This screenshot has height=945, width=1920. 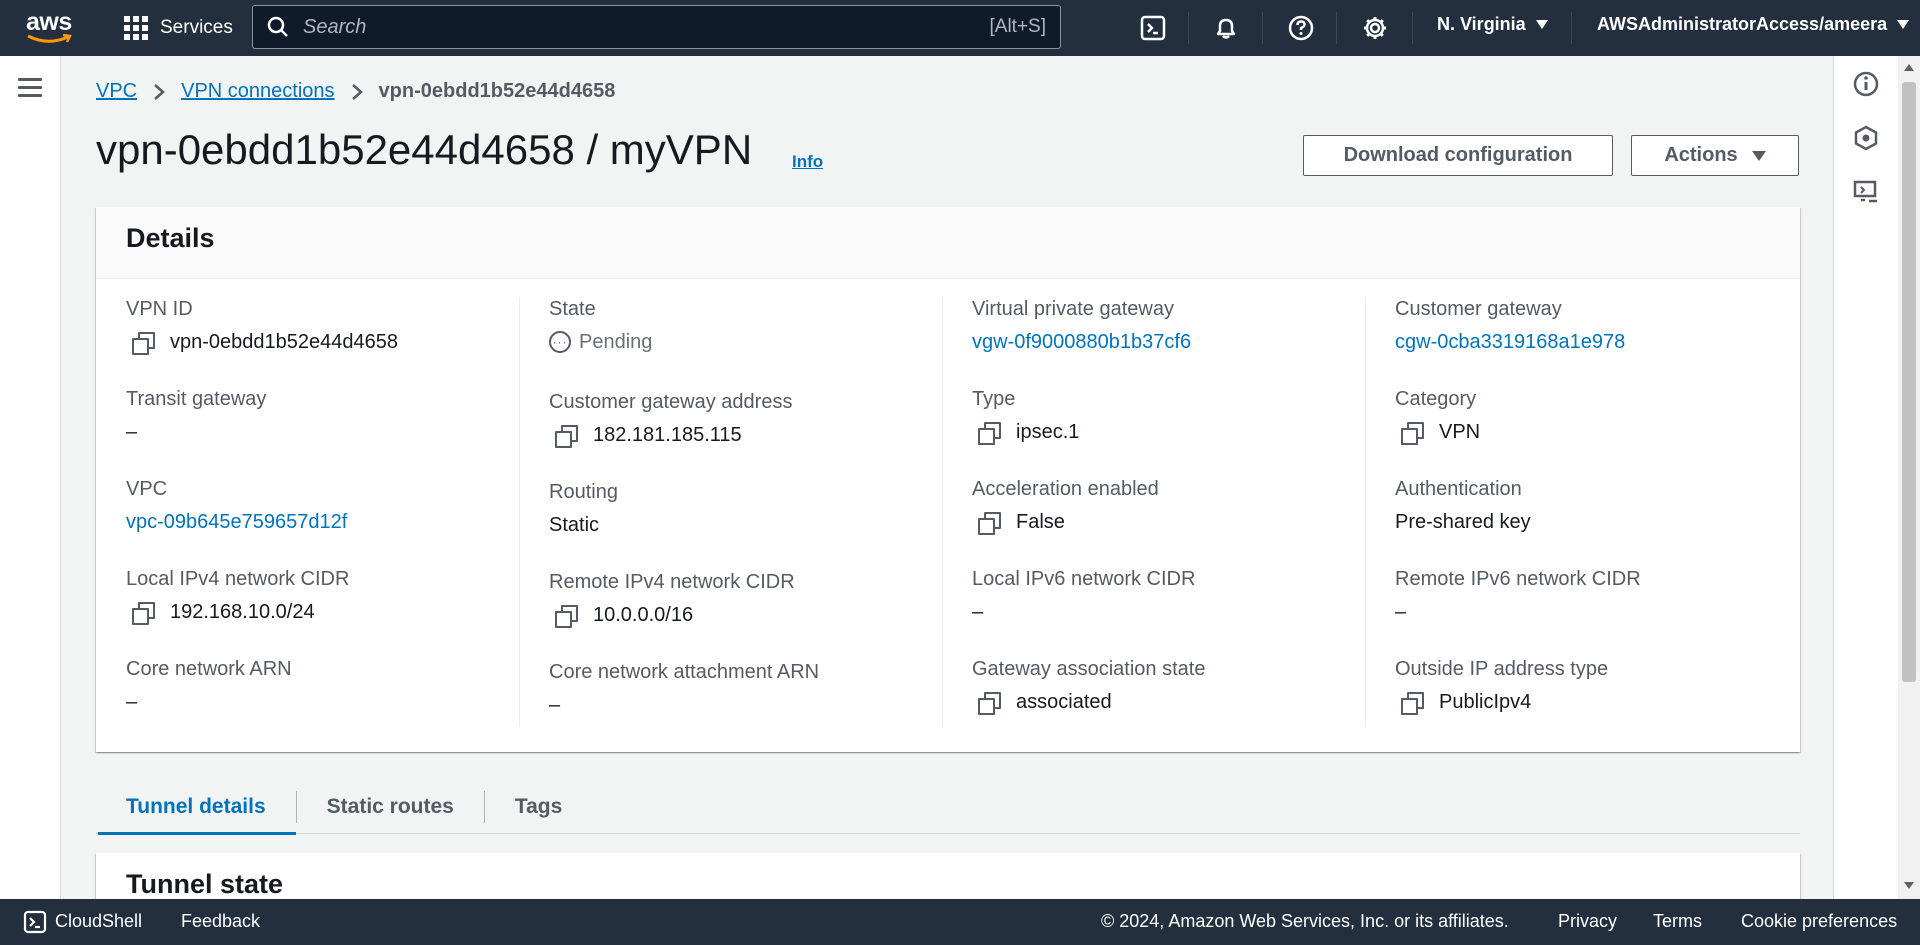 What do you see at coordinates (948, 807) in the screenshot?
I see `tabs-bar: Tunnel details Static routes Tags` at bounding box center [948, 807].